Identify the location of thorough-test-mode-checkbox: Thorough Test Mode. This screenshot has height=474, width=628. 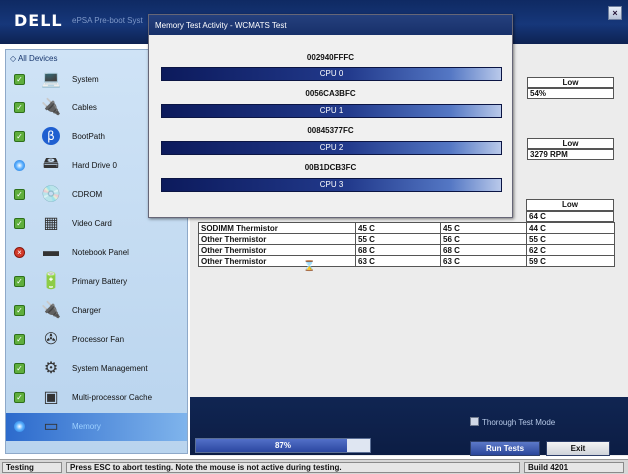
(512, 422).